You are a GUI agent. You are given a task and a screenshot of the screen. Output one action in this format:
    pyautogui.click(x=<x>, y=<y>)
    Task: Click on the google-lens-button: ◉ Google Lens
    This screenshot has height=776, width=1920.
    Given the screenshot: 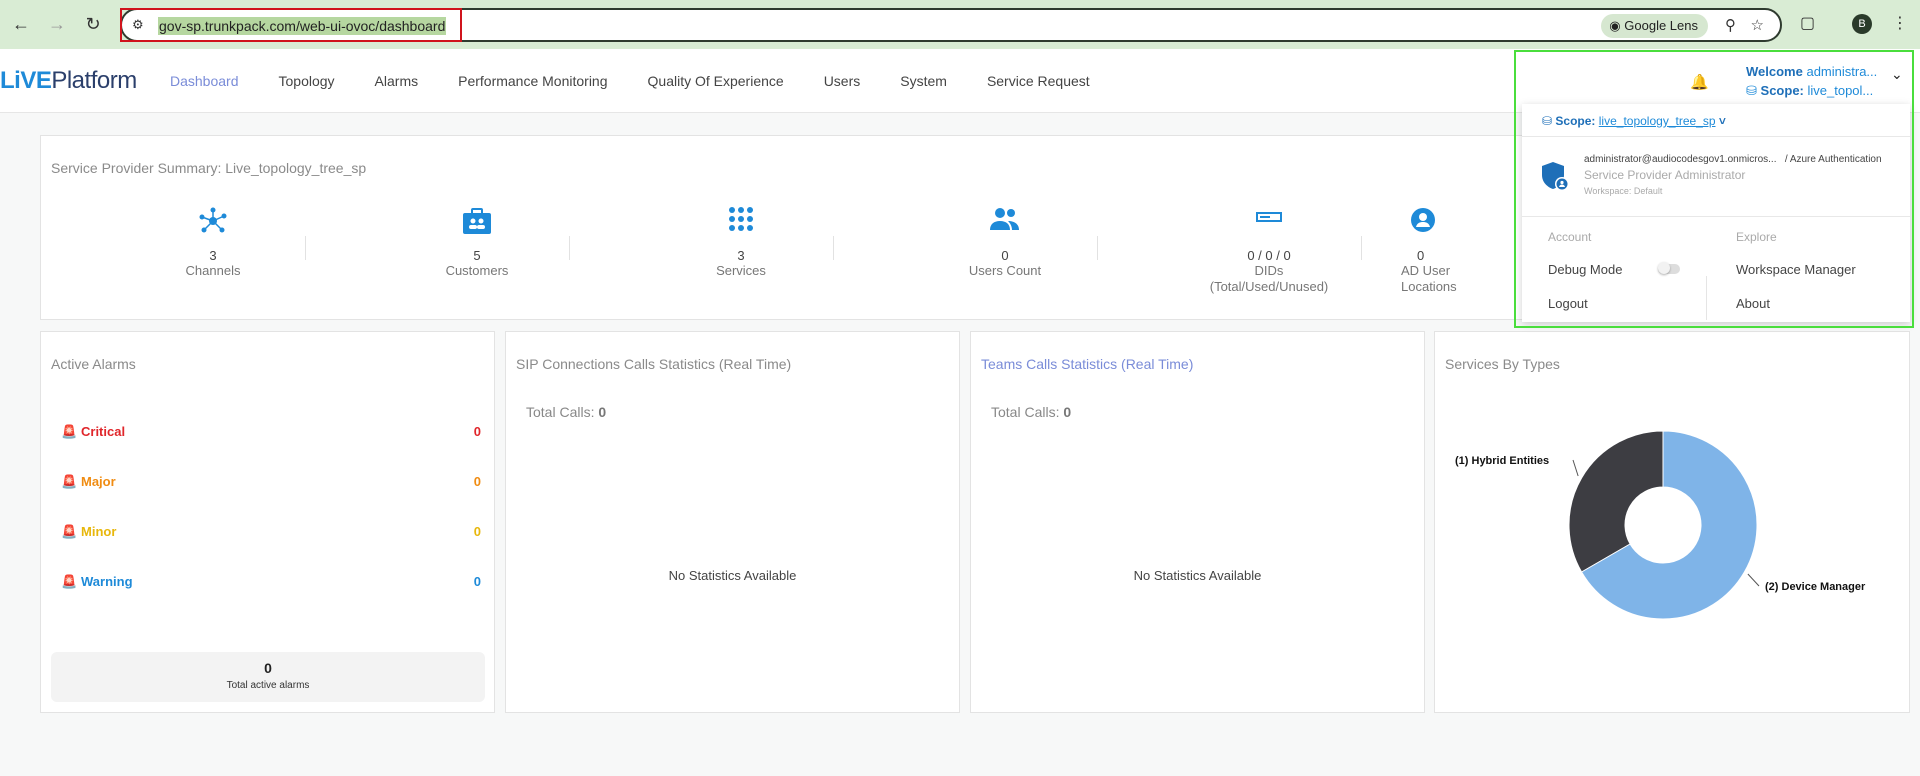 What is the action you would take?
    pyautogui.click(x=1654, y=26)
    